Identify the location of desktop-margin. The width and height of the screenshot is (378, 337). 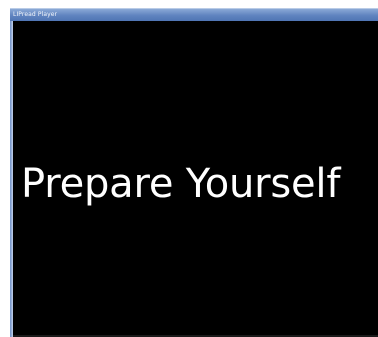
(5, 168).